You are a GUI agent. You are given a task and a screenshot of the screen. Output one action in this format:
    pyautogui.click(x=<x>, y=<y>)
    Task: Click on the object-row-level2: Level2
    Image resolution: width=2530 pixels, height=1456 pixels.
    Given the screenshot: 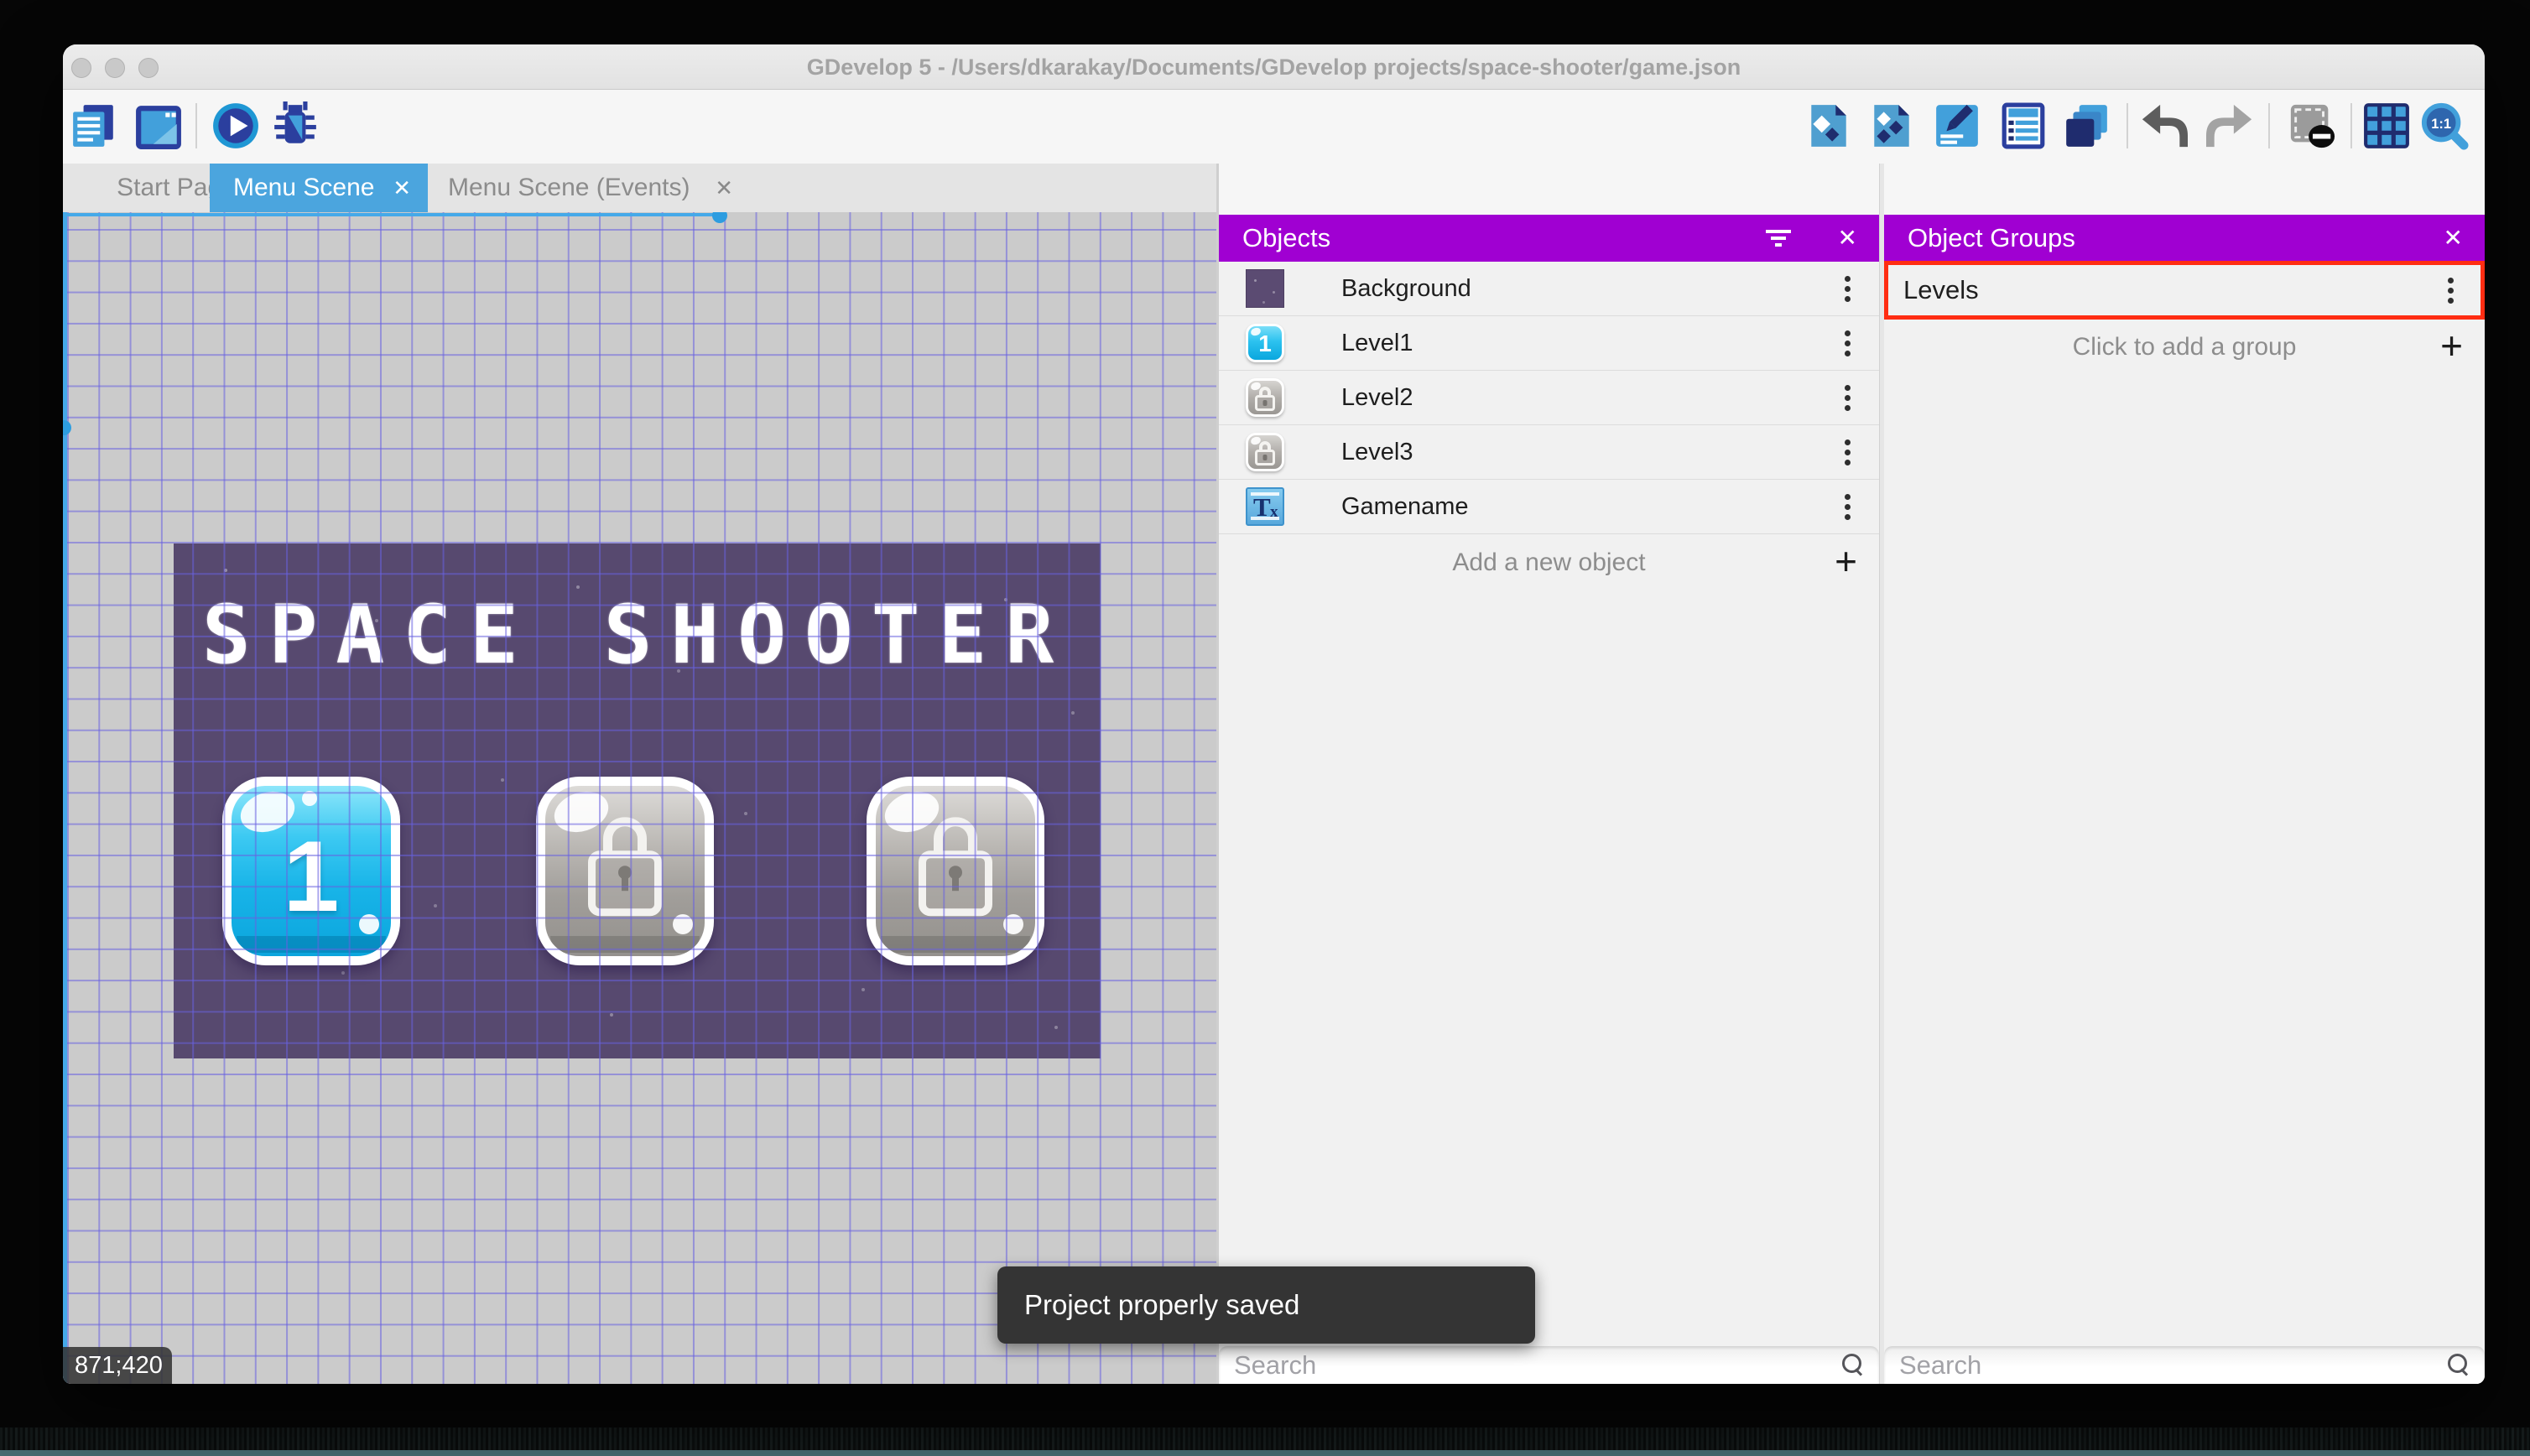 What is the action you would take?
    pyautogui.click(x=1549, y=398)
    